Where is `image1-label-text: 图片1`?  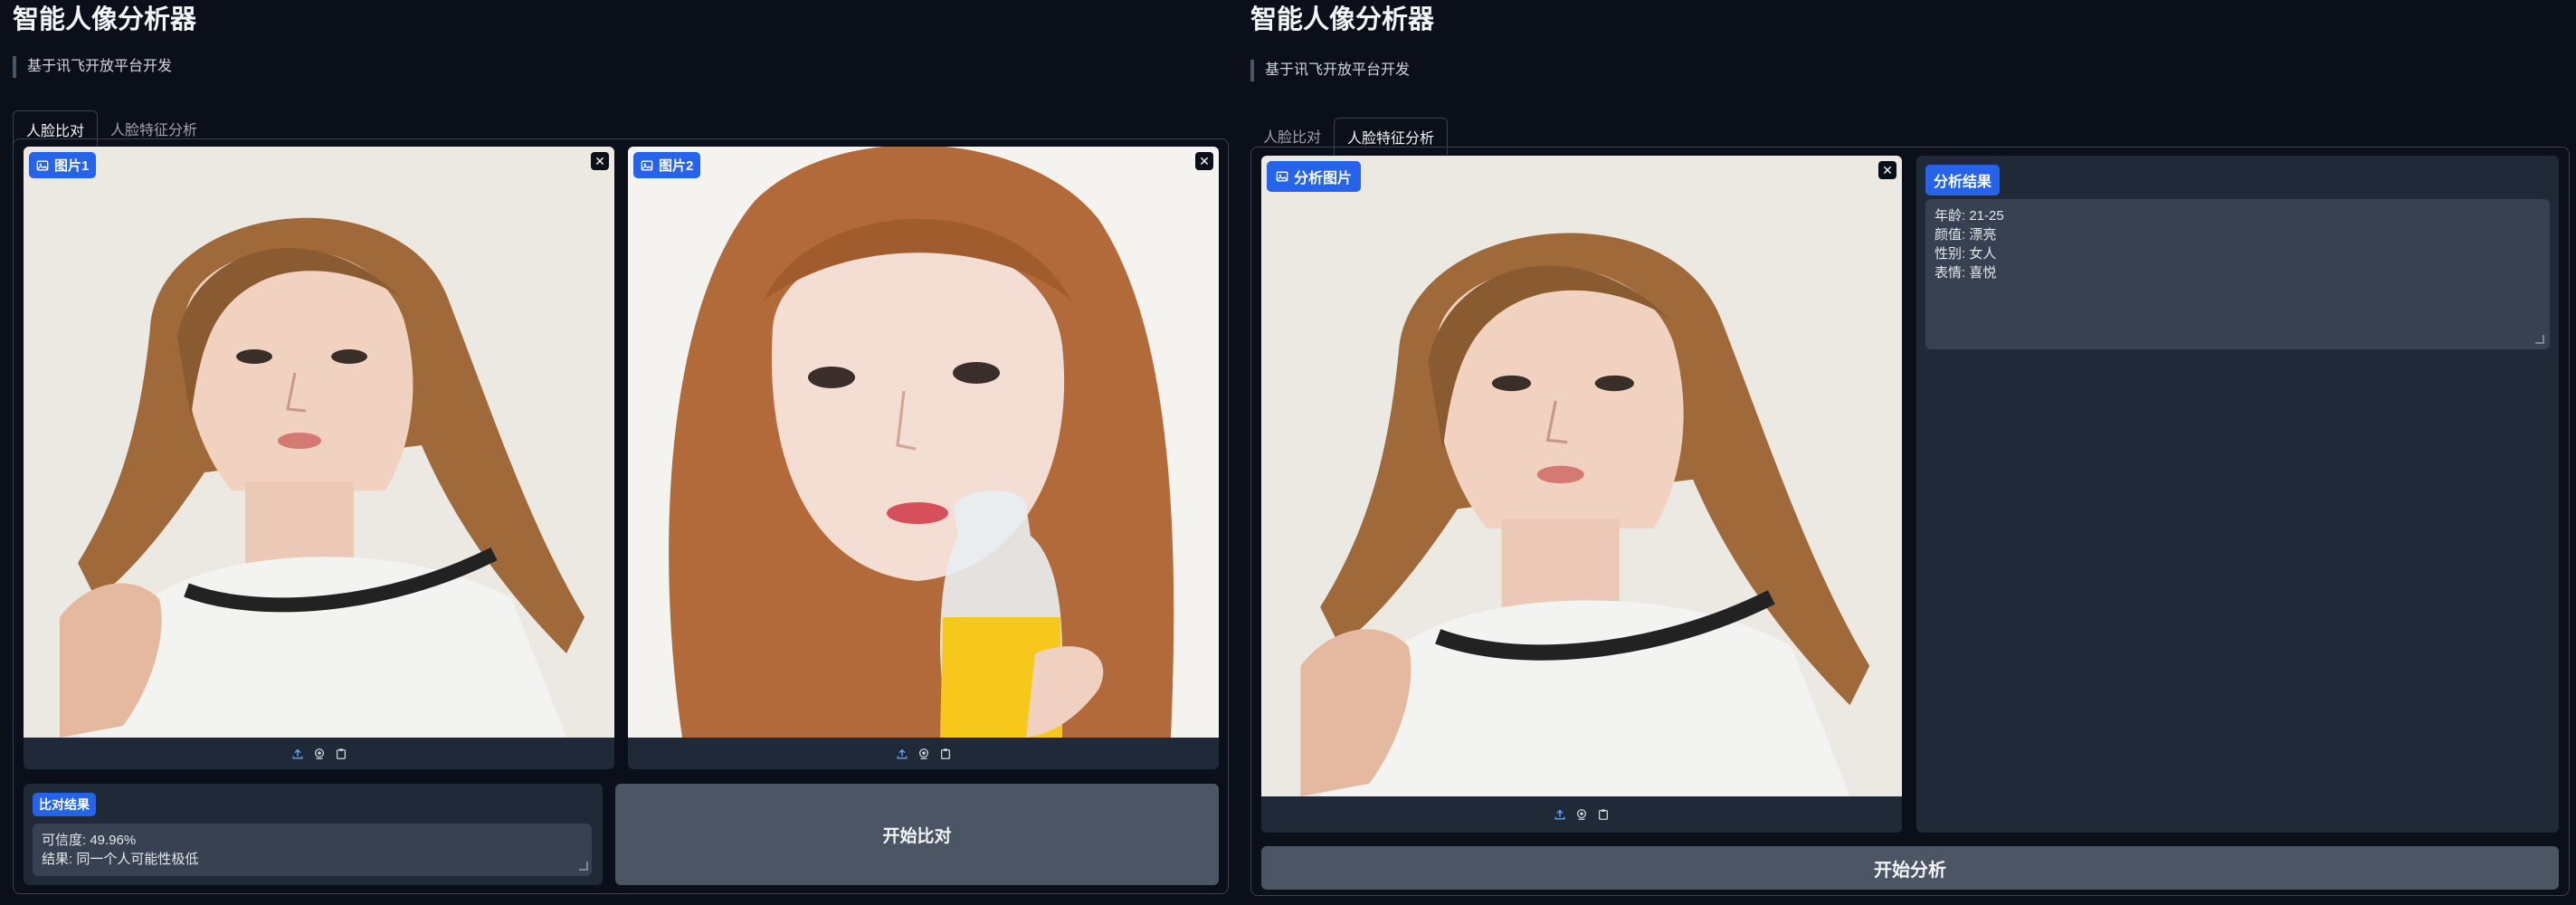 image1-label-text: 图片1 is located at coordinates (72, 166).